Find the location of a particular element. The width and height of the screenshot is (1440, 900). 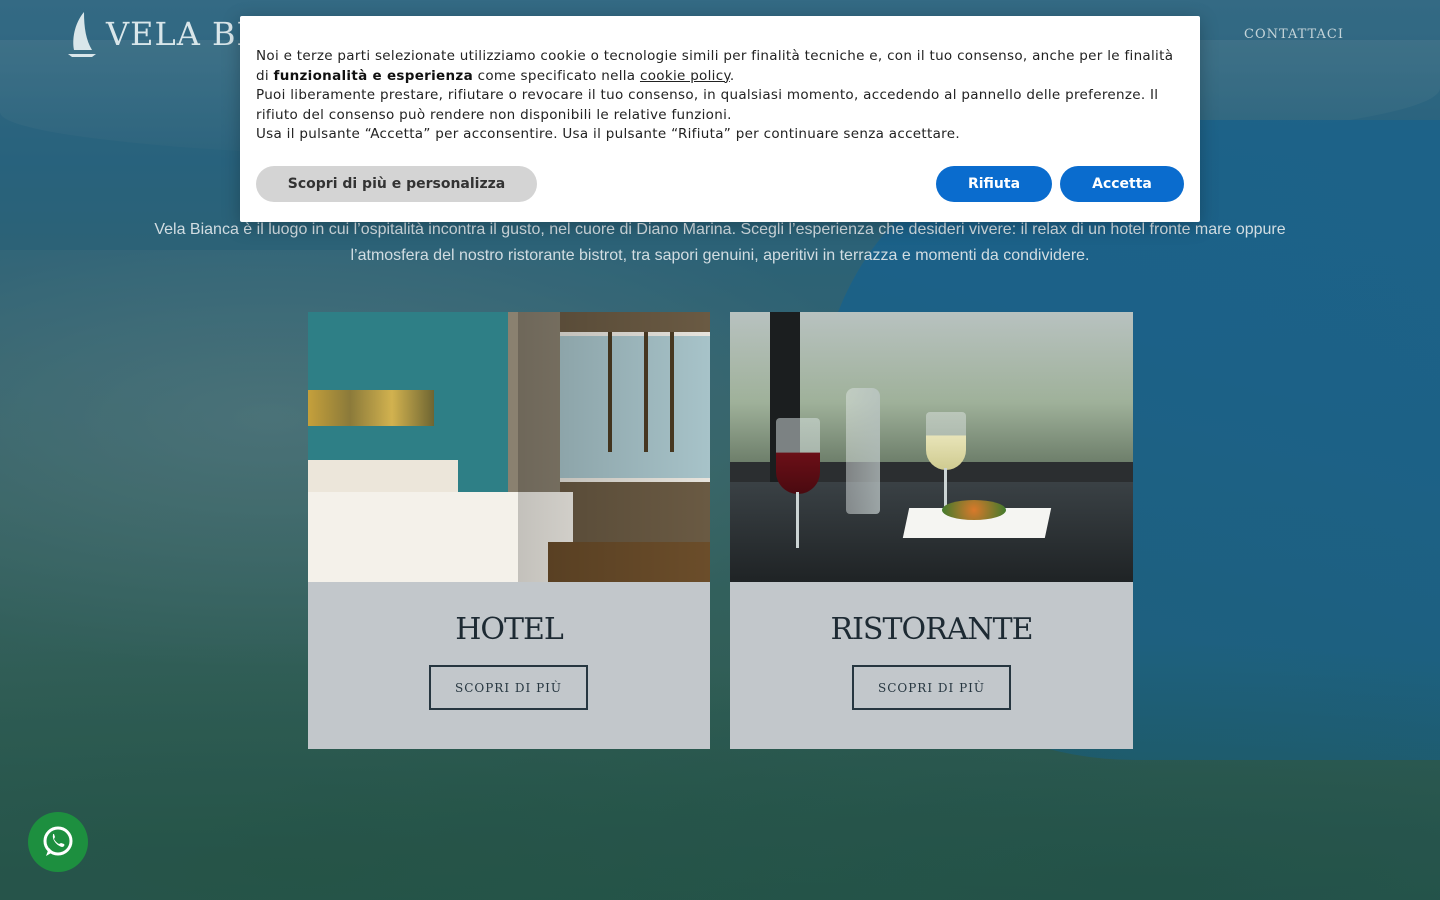

restaurant-card: RISTORANTE SCOPRI DI PIÙ is located at coordinates (931, 530).